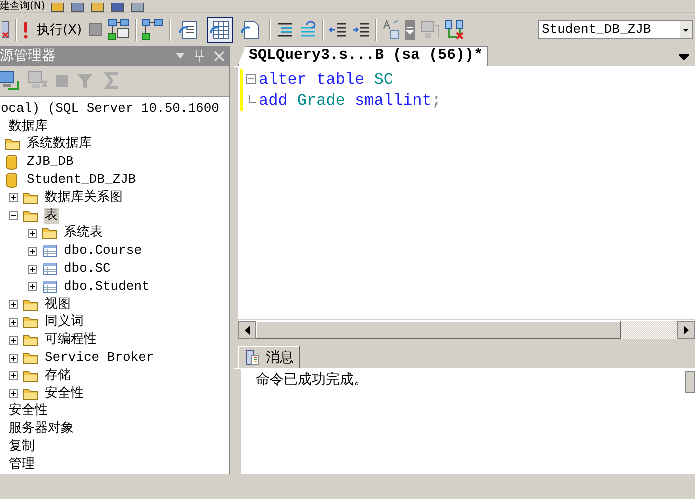 The image size is (695, 499). What do you see at coordinates (28, 56) in the screenshot?
I see `panel-title: 源管理器` at bounding box center [28, 56].